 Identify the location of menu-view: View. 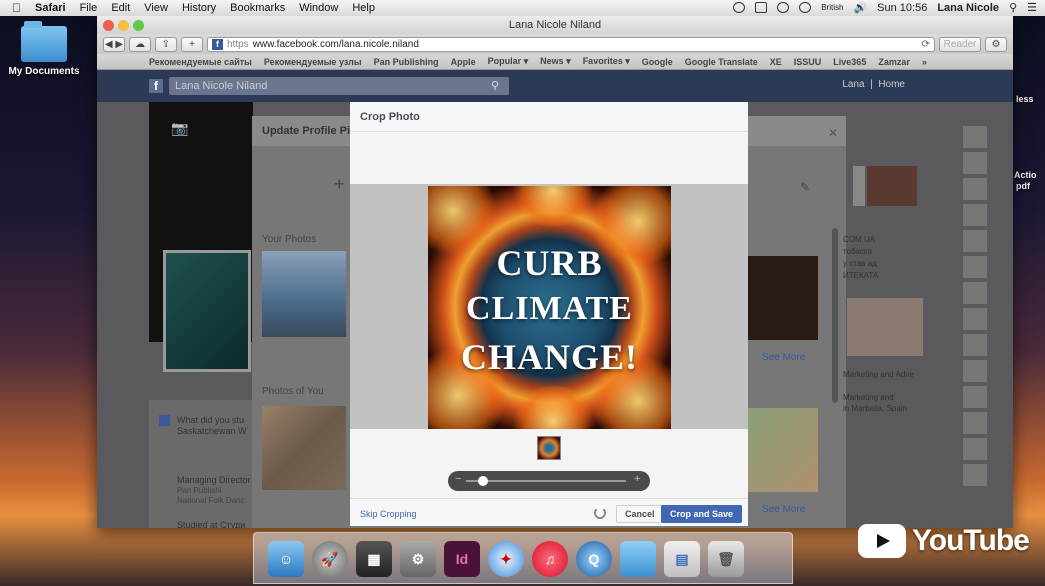
(156, 8).